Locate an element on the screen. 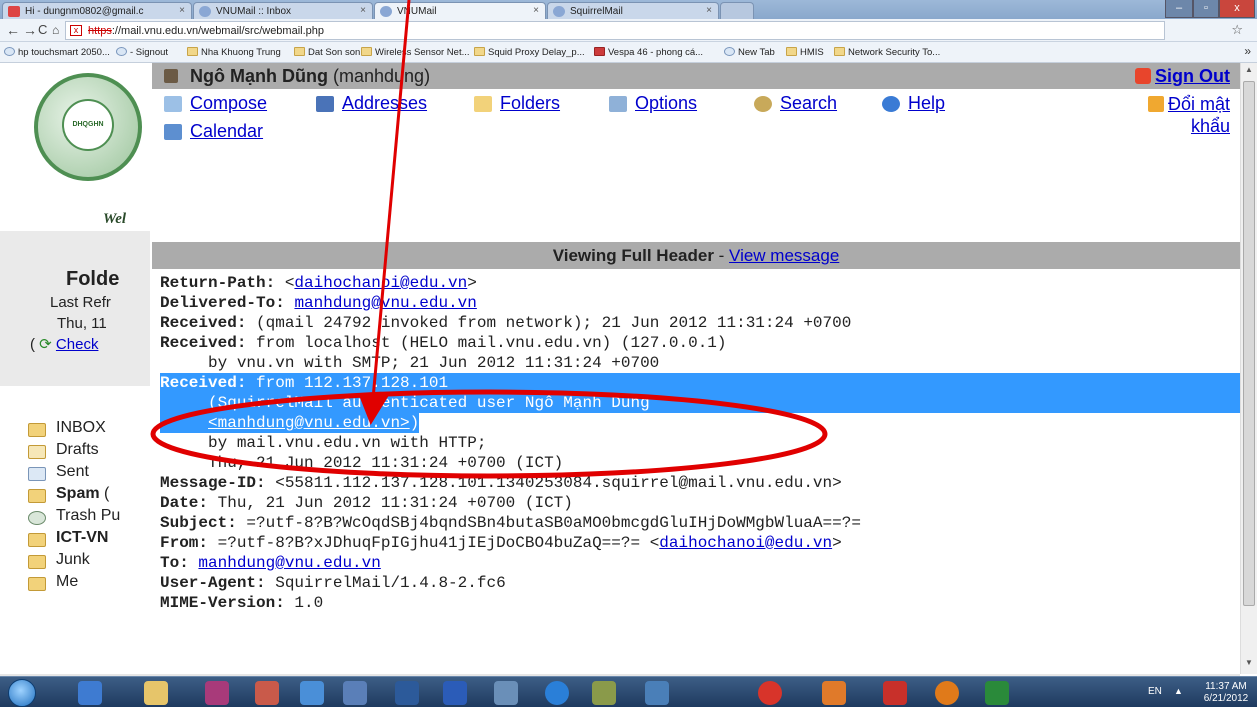 Image resolution: width=1257 pixels, height=707 pixels. folders-link: Folders is located at coordinates (517, 103).